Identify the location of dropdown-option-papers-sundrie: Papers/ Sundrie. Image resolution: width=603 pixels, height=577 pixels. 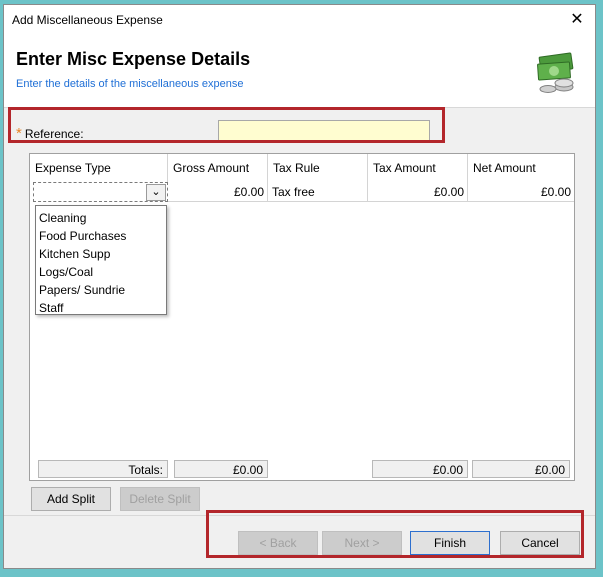
(101, 290).